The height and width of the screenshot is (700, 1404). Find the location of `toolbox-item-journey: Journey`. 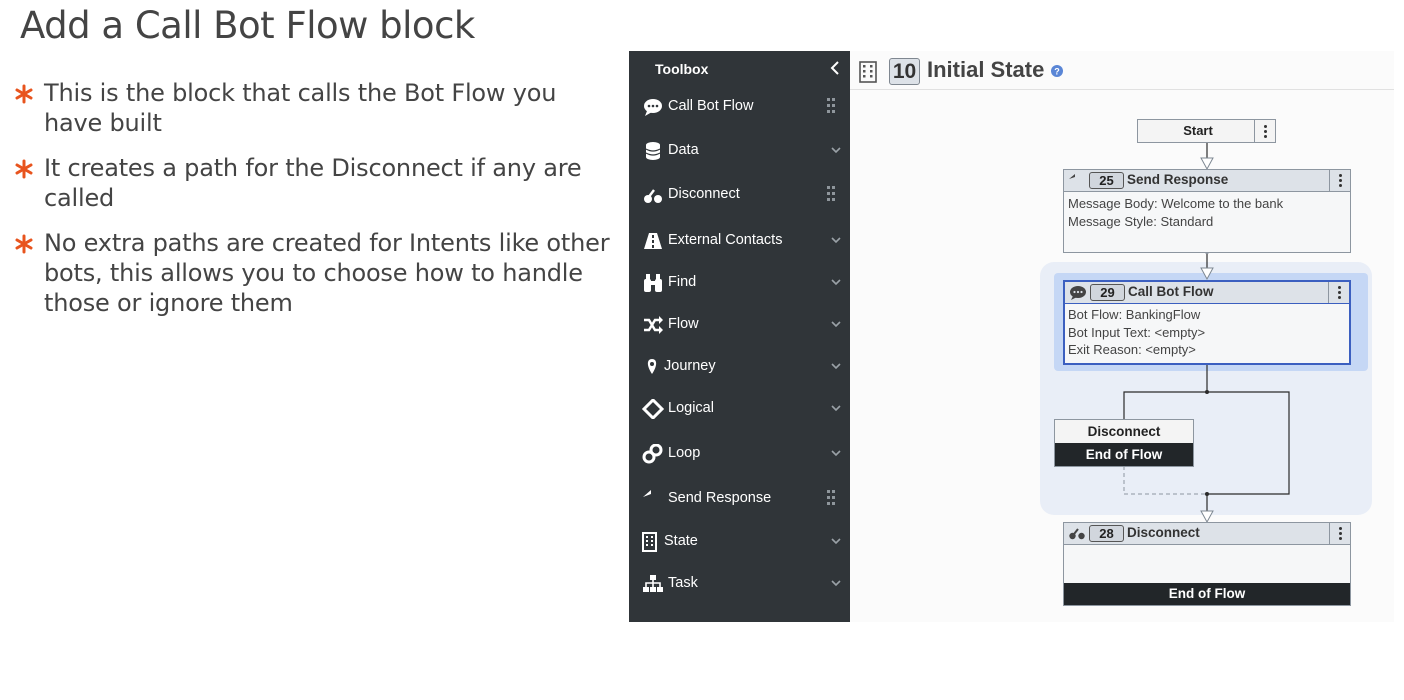

toolbox-item-journey: Journey is located at coordinates (739, 367).